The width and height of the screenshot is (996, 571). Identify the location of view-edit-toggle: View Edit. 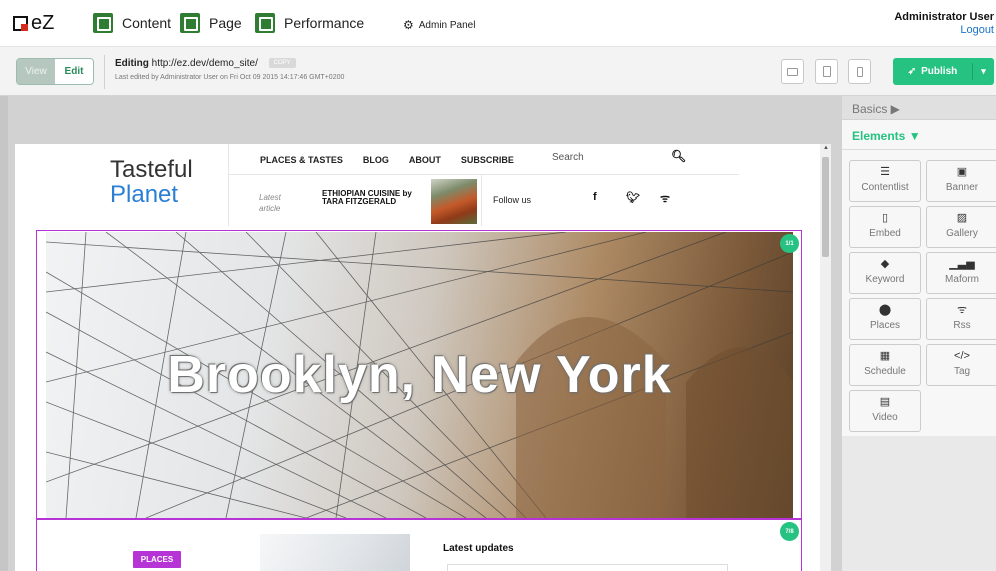
(55, 71).